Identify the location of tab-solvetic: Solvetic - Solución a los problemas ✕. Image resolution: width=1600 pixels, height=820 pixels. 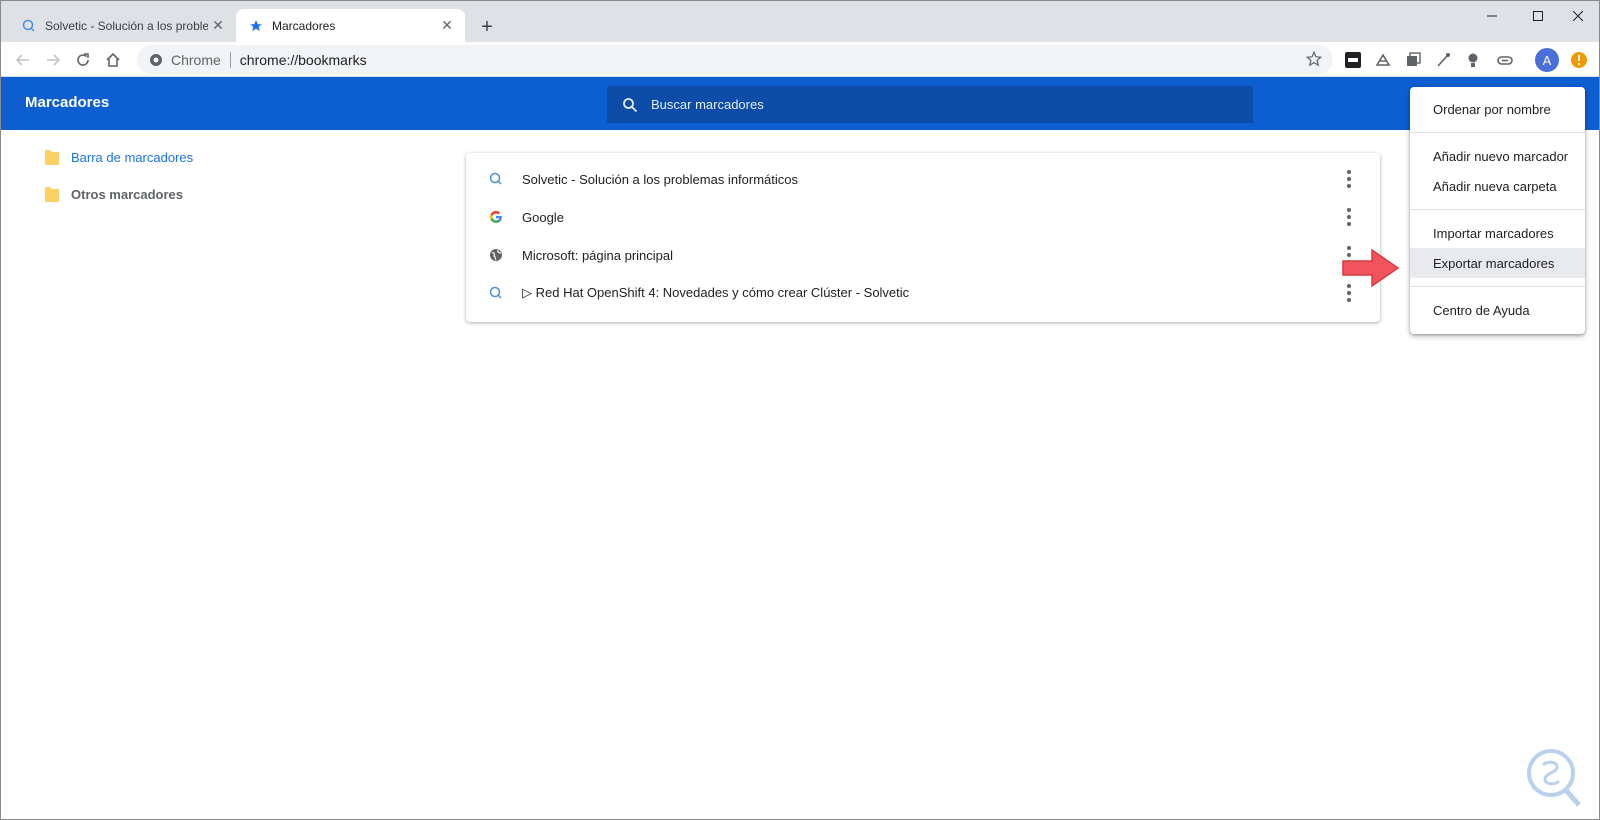
(122, 25).